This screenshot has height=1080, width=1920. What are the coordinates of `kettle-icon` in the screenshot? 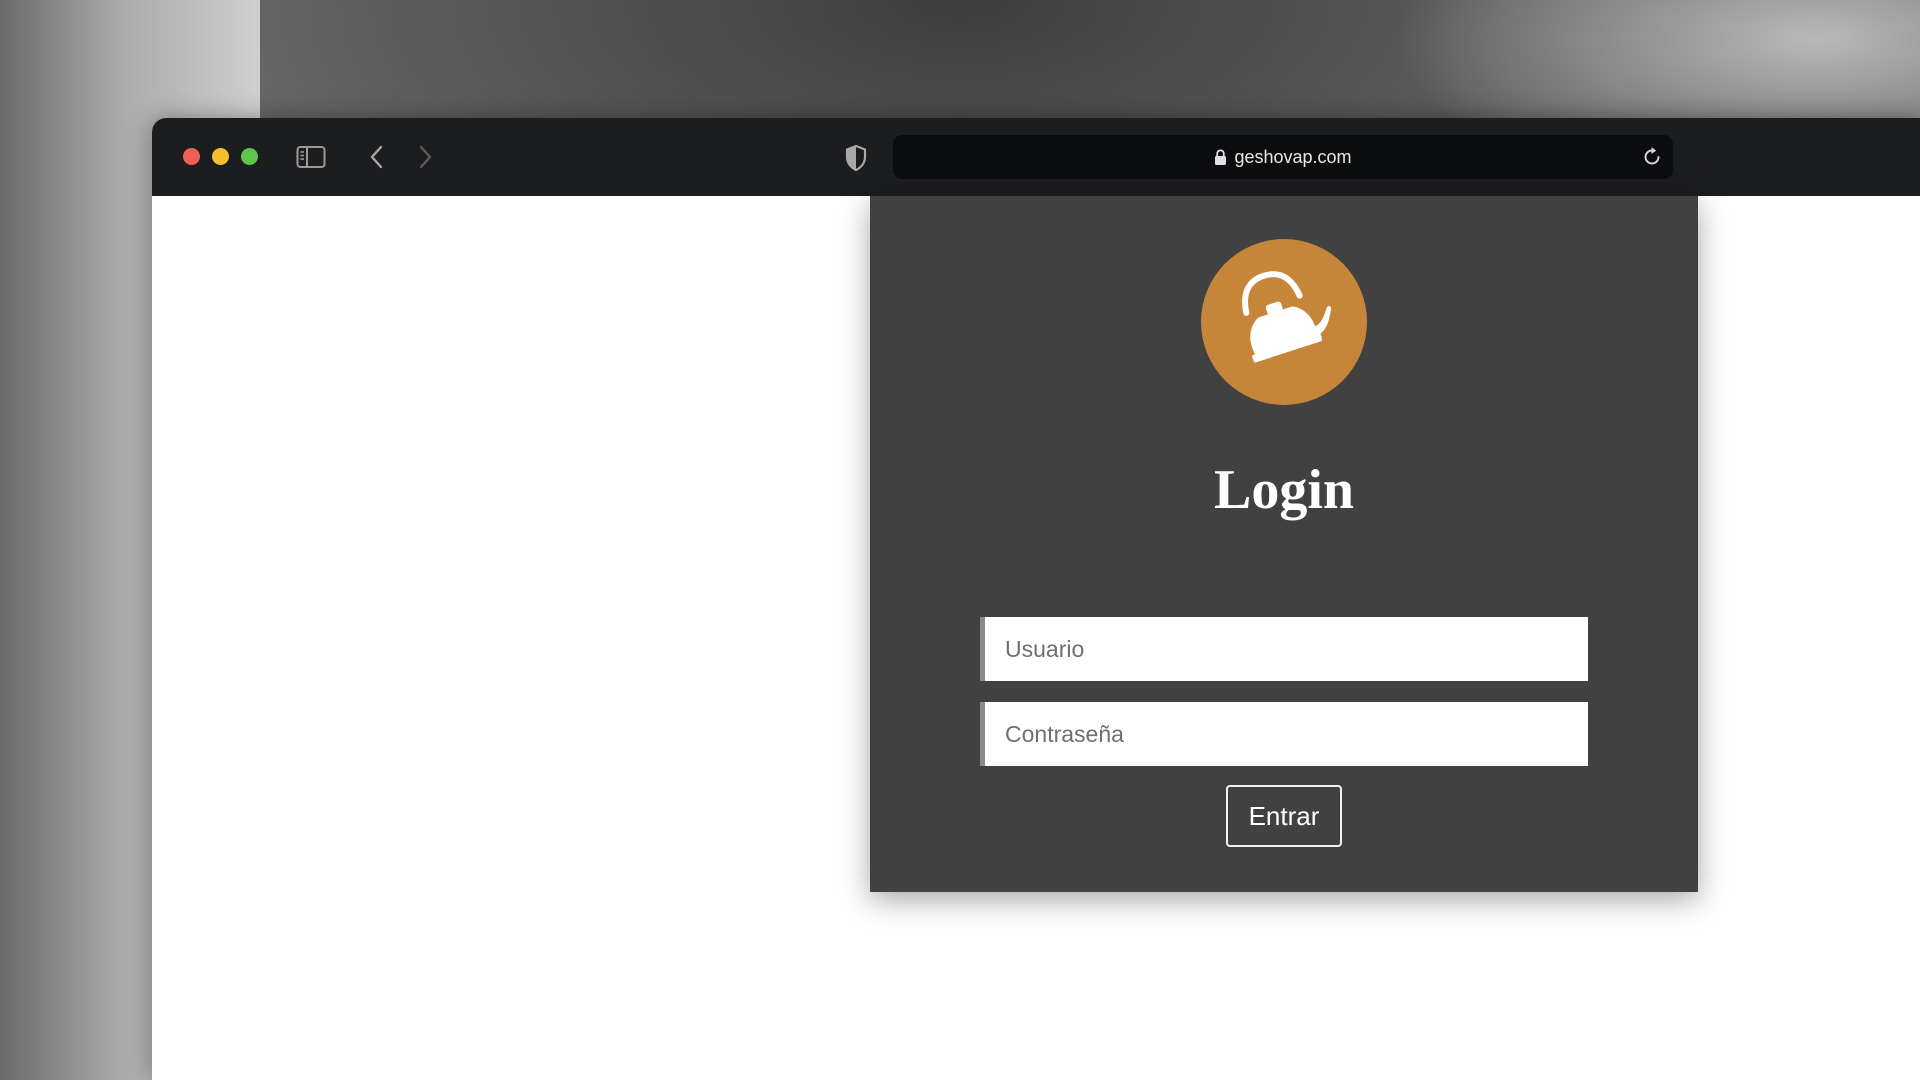 It's located at (1287, 317).